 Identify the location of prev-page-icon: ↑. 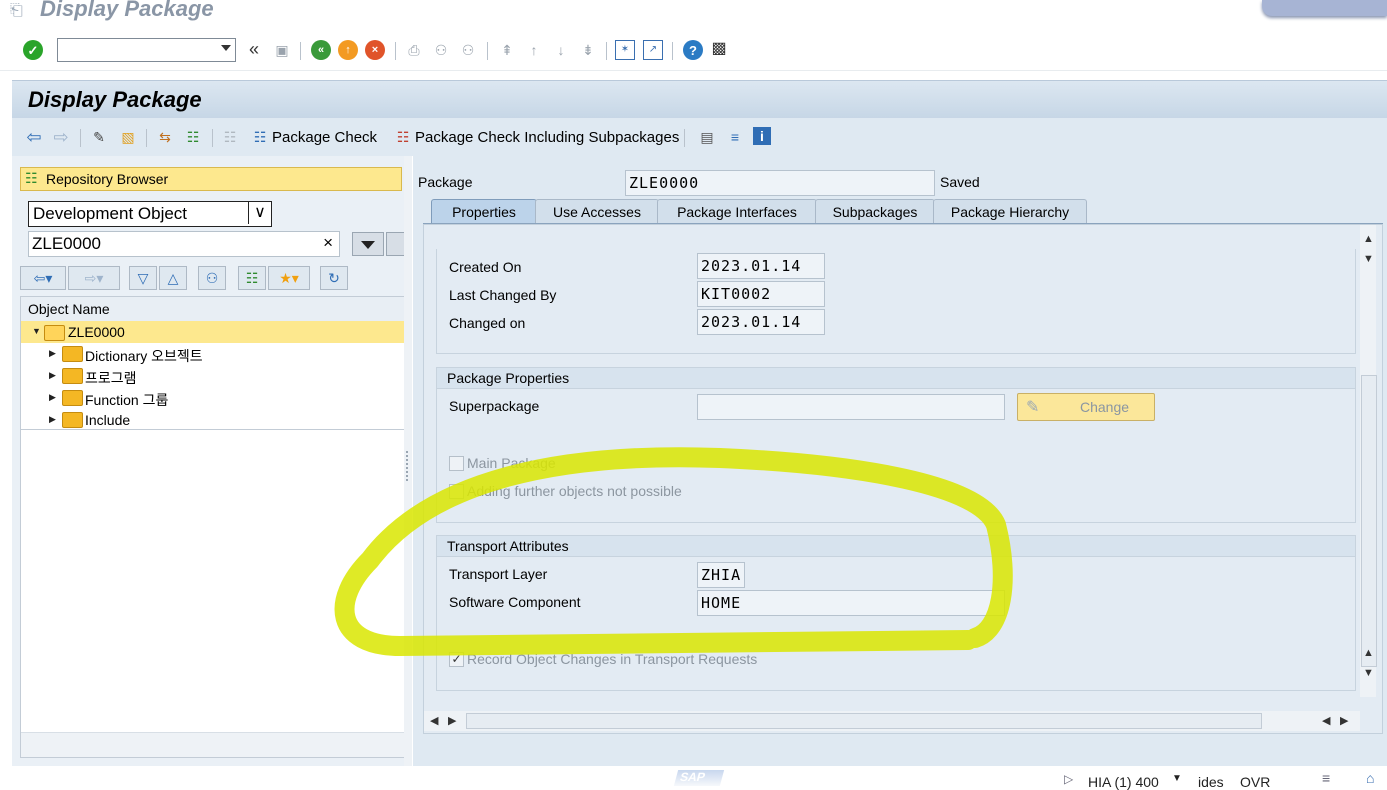
(534, 50).